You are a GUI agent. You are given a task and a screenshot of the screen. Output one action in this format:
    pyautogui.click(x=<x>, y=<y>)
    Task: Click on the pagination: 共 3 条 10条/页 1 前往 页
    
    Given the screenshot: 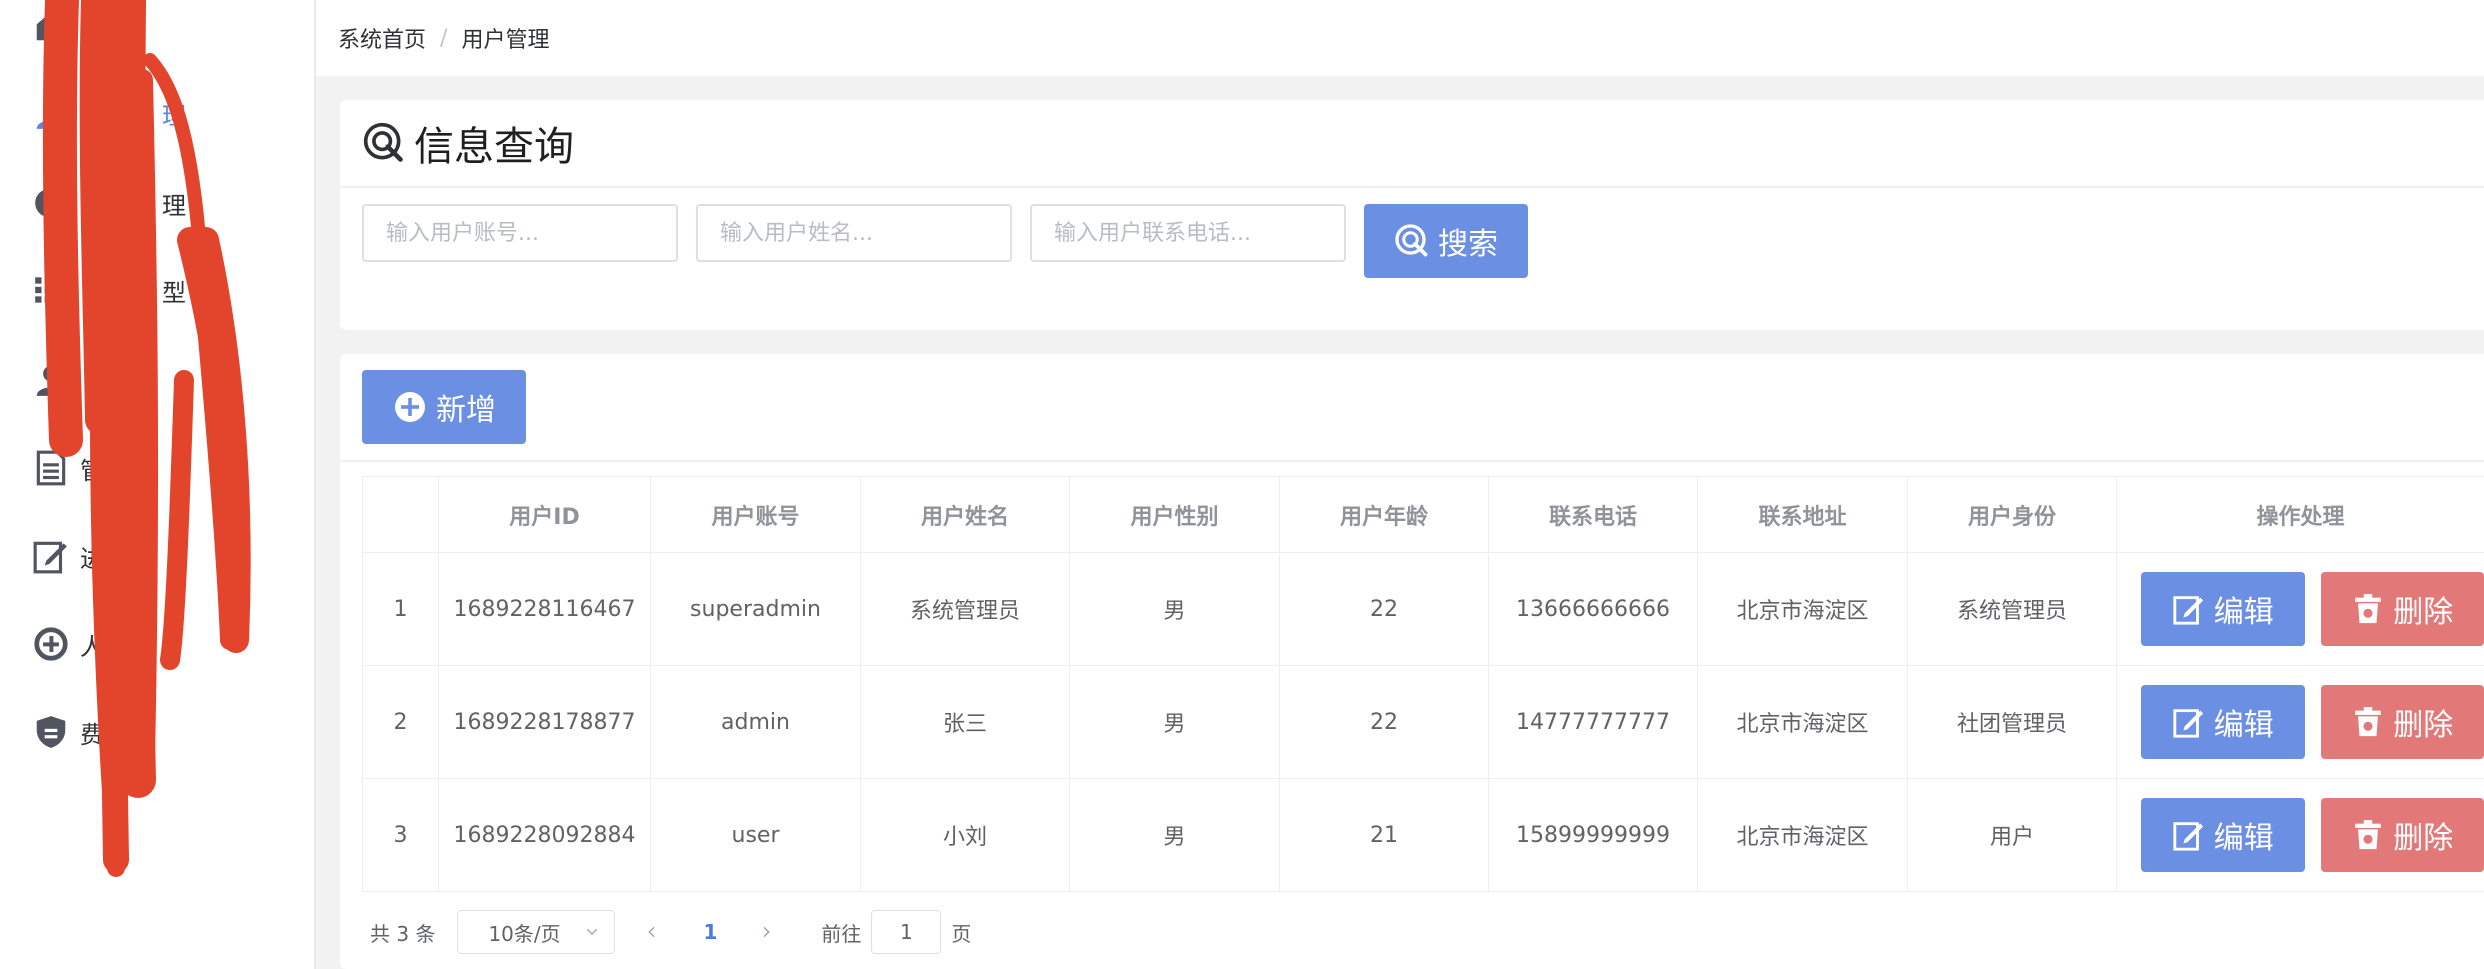 What is the action you would take?
    pyautogui.click(x=670, y=932)
    